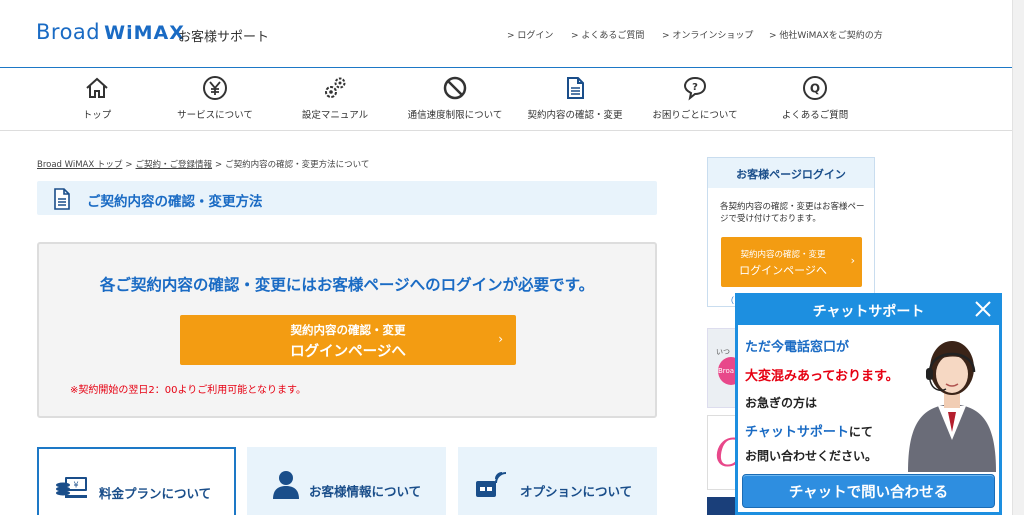 Image resolution: width=1024 pixels, height=515 pixels. I want to click on nav-item-label: 契約内容の確認・変更, so click(575, 115).